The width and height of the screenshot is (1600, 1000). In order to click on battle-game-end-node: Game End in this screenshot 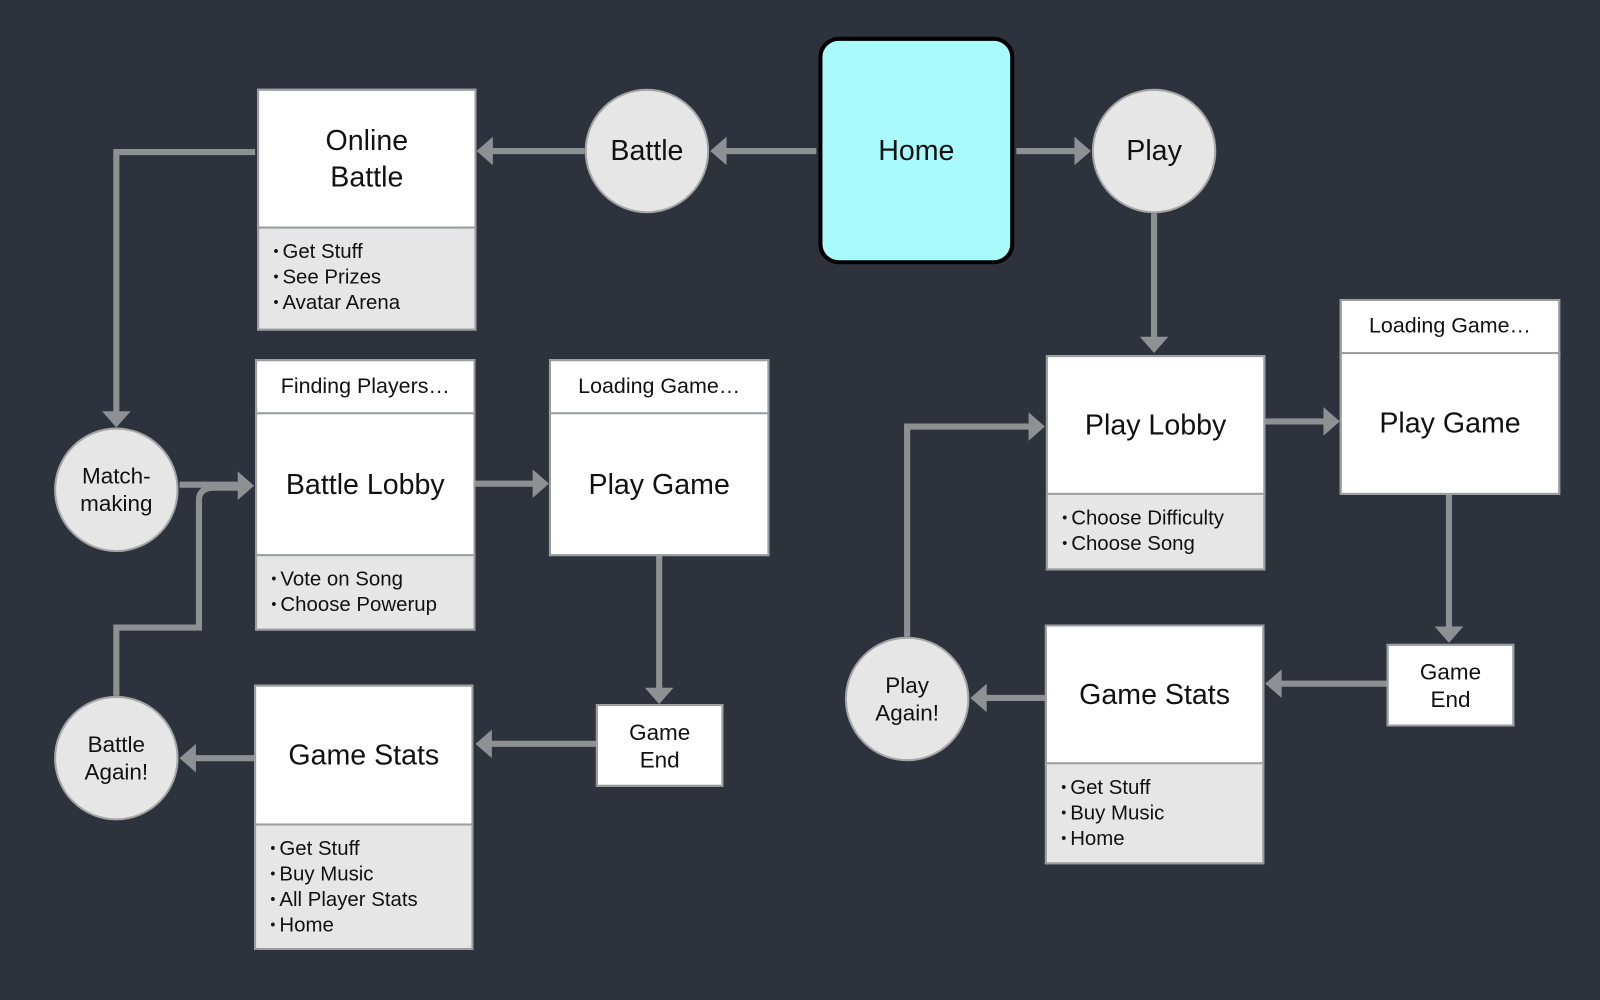, I will do `click(659, 745)`.